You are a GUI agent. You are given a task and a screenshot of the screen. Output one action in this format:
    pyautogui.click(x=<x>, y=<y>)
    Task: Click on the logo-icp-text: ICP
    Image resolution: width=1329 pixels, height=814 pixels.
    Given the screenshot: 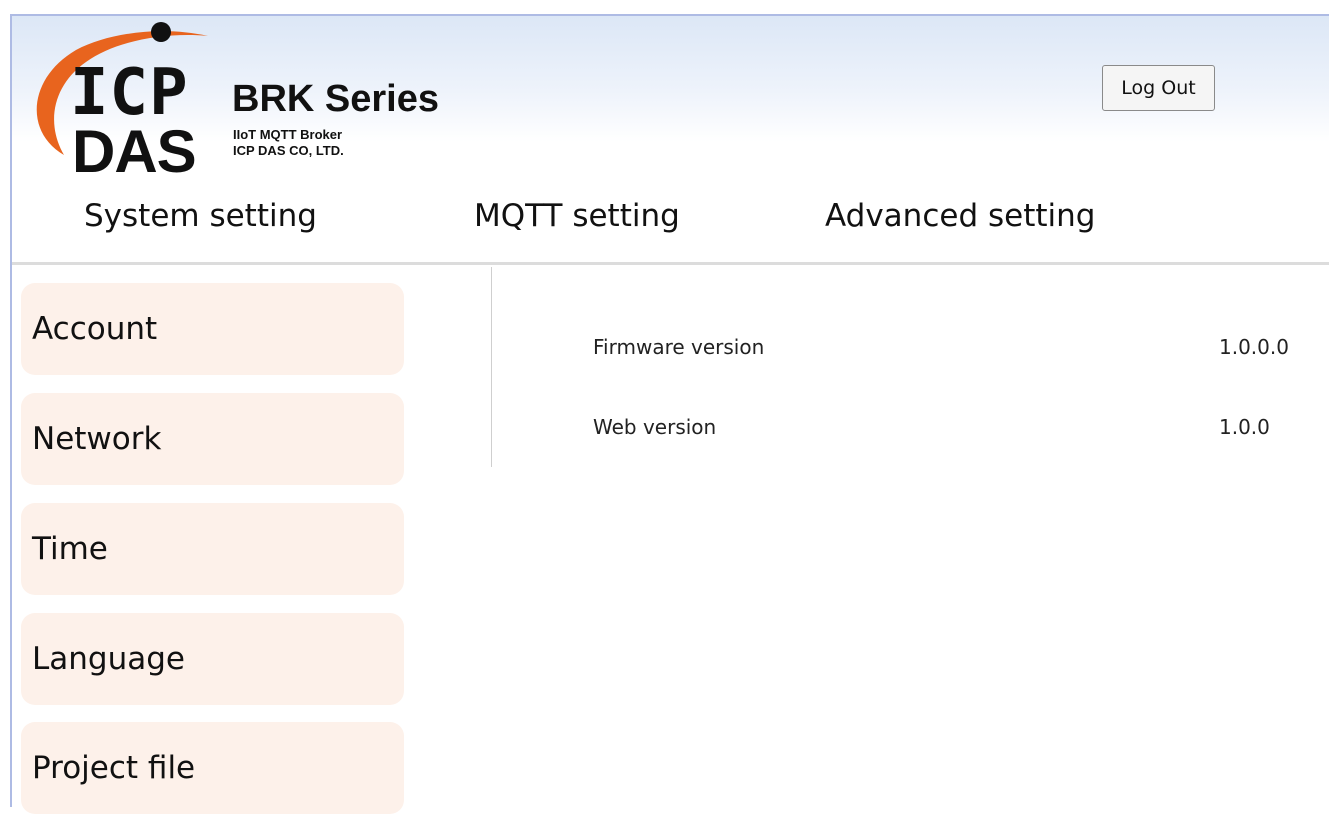 What is the action you would take?
    pyautogui.click(x=129, y=93)
    